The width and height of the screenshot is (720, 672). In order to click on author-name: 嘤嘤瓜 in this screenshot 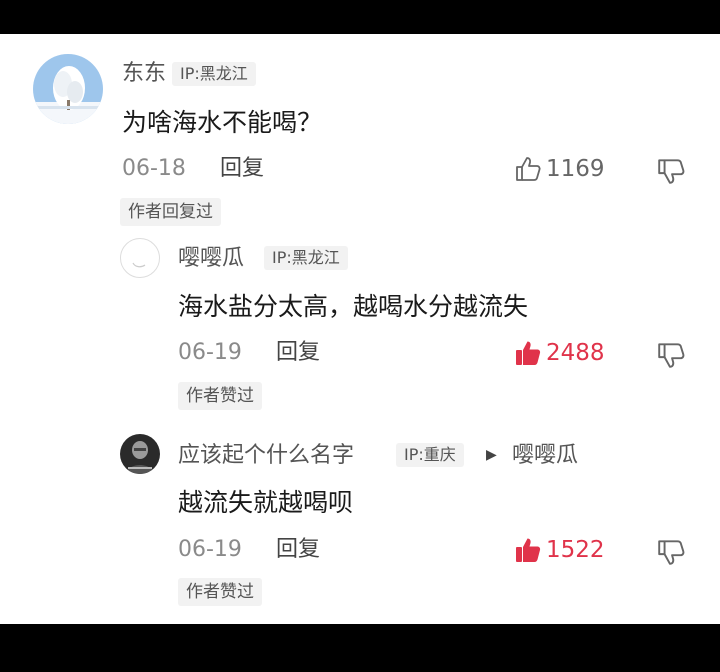, I will do `click(211, 259)`.